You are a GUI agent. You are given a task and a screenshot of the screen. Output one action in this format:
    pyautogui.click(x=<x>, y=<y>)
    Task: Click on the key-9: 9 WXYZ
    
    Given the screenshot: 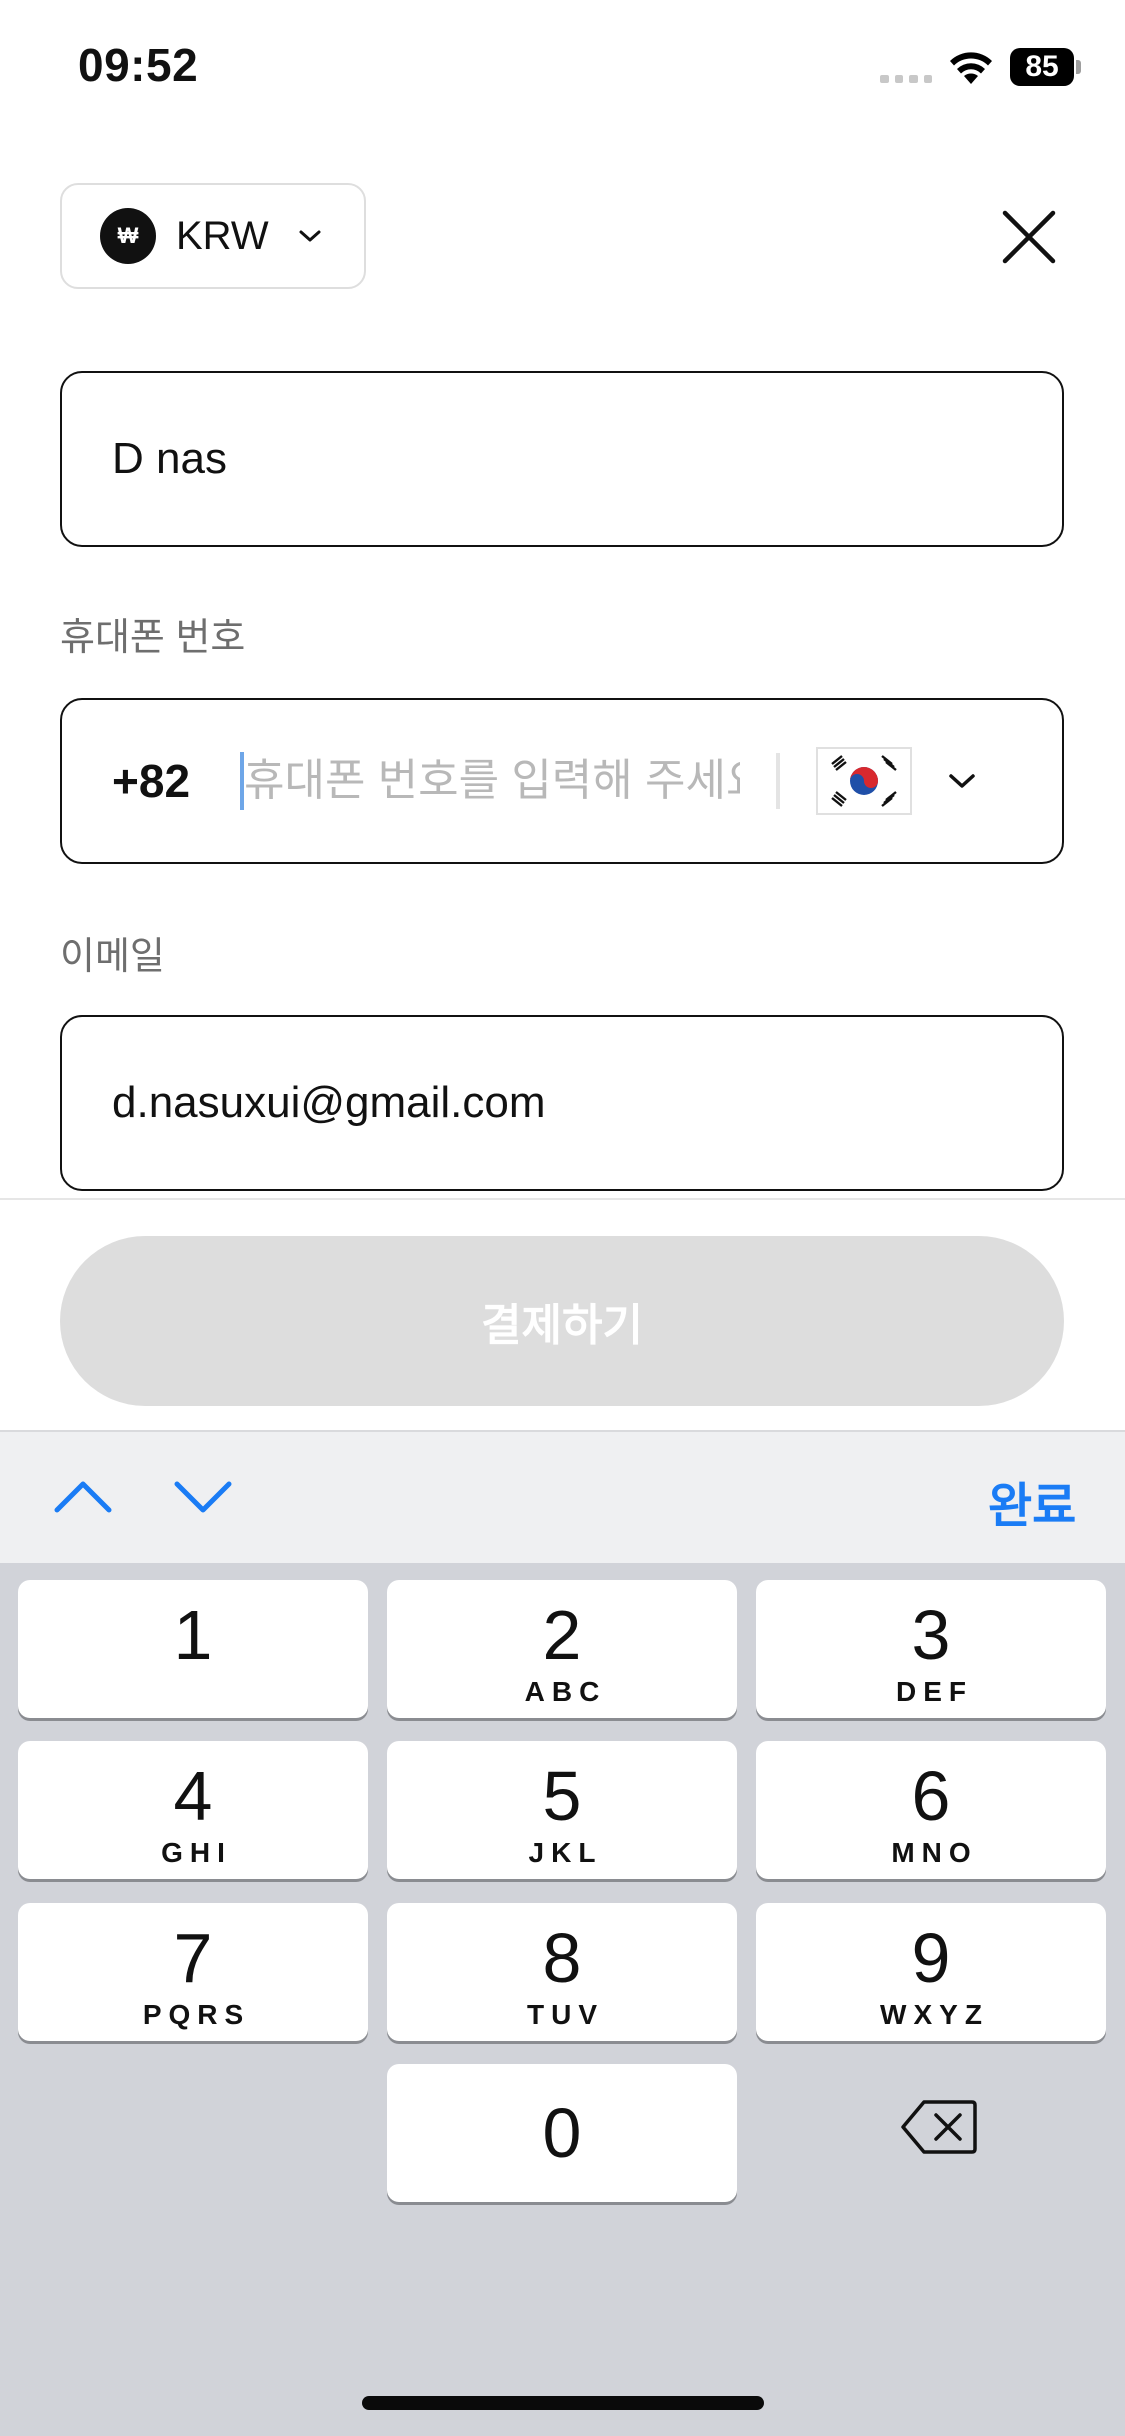 What is the action you would take?
    pyautogui.click(x=931, y=1972)
    